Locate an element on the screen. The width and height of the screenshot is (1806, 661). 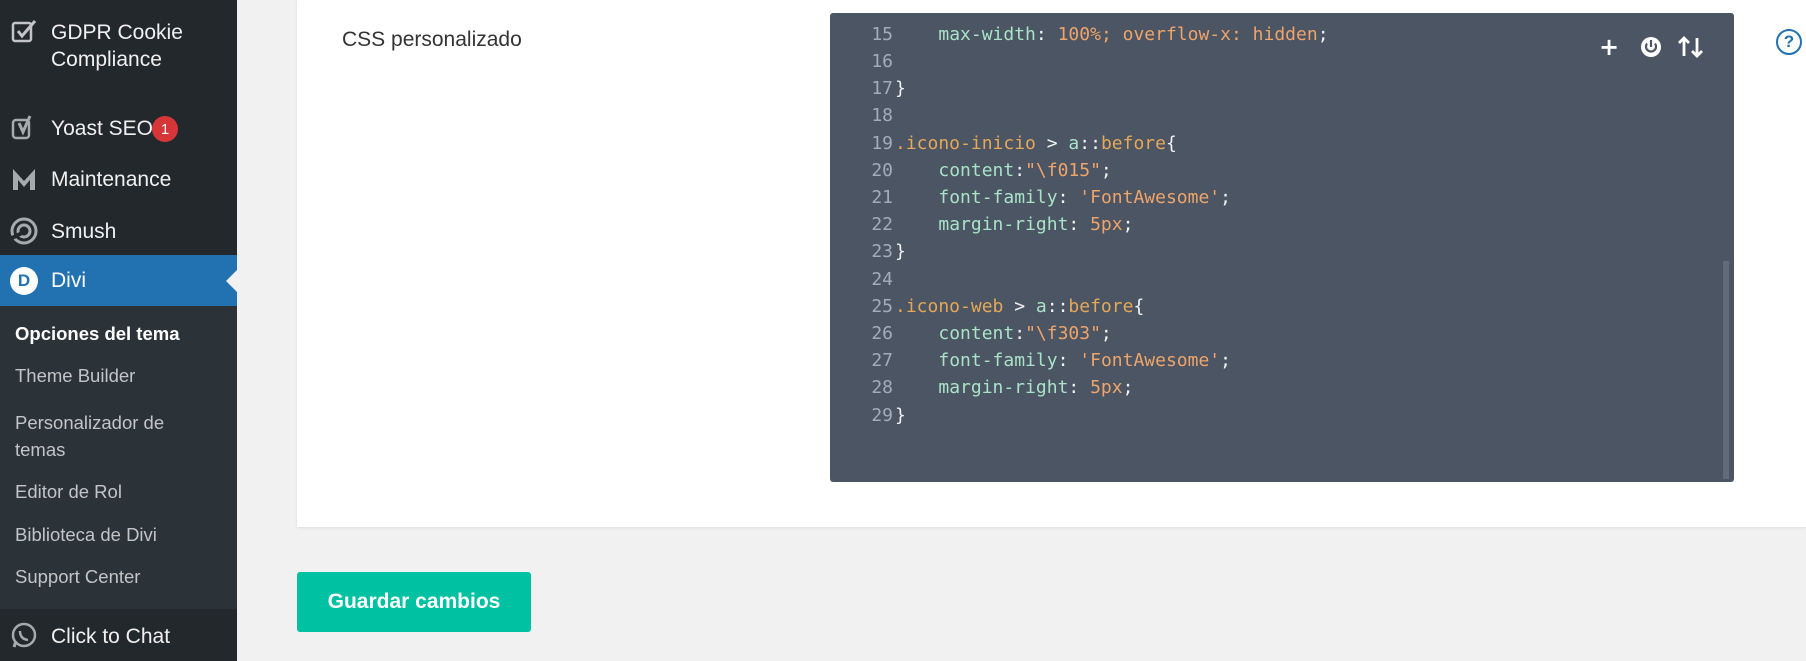
code-line: 21 font-family: 'FontAwesome'; is located at coordinates (1270, 197).